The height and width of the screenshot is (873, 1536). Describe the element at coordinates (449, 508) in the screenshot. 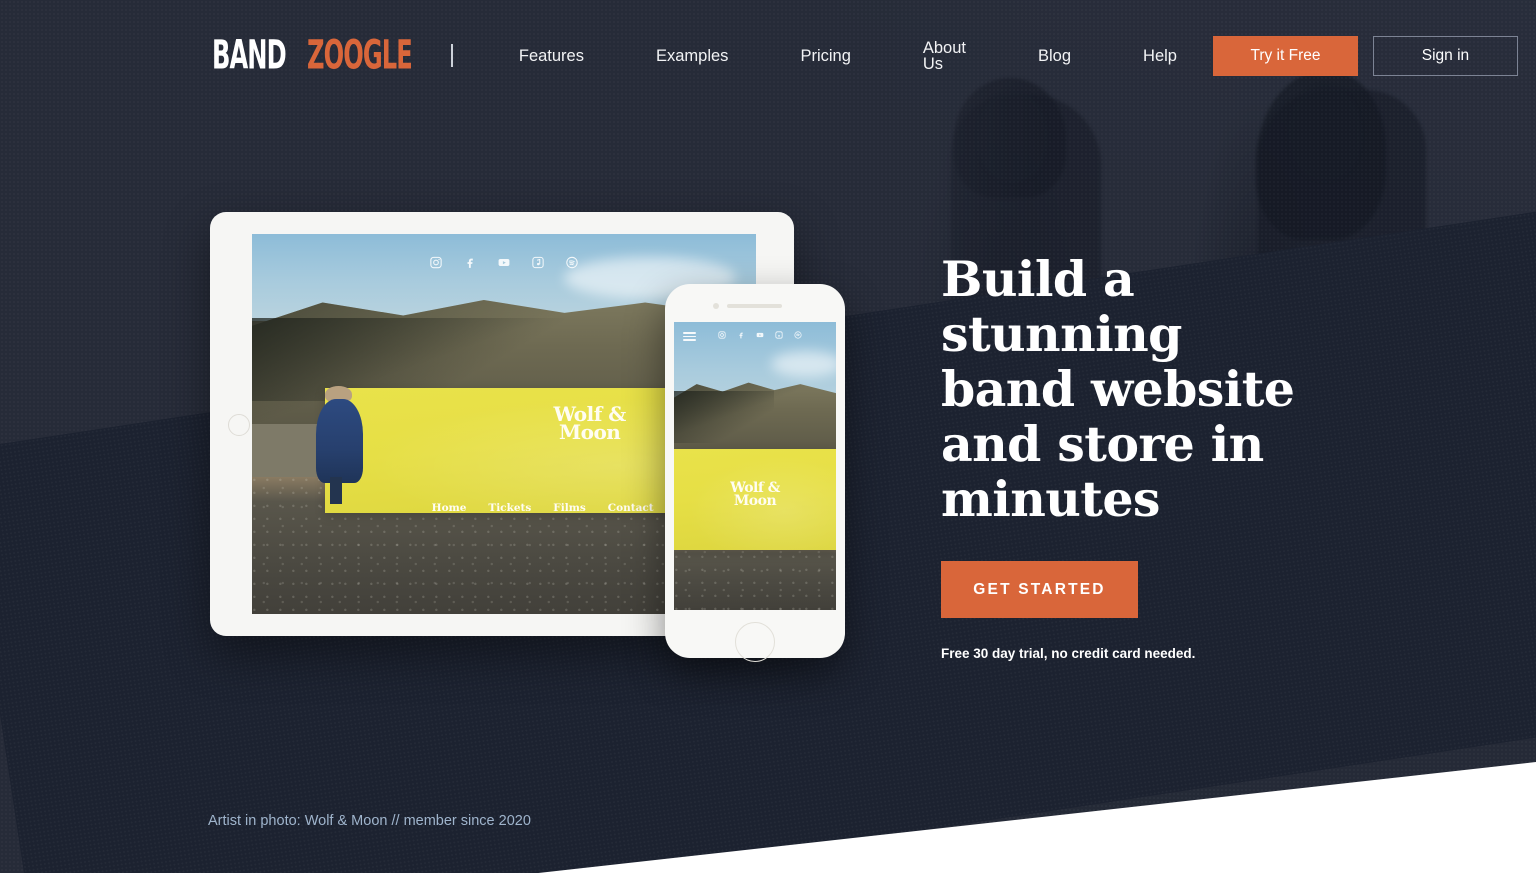

I see `site-nav-home: Home` at that location.